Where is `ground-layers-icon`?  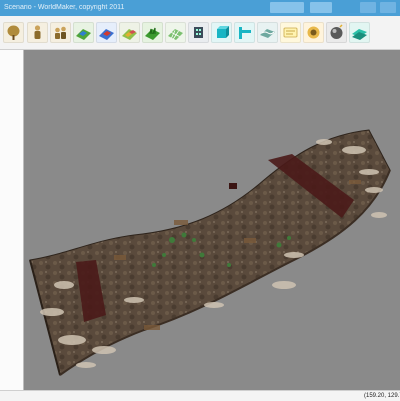
ground-layers-icon is located at coordinates (359, 32).